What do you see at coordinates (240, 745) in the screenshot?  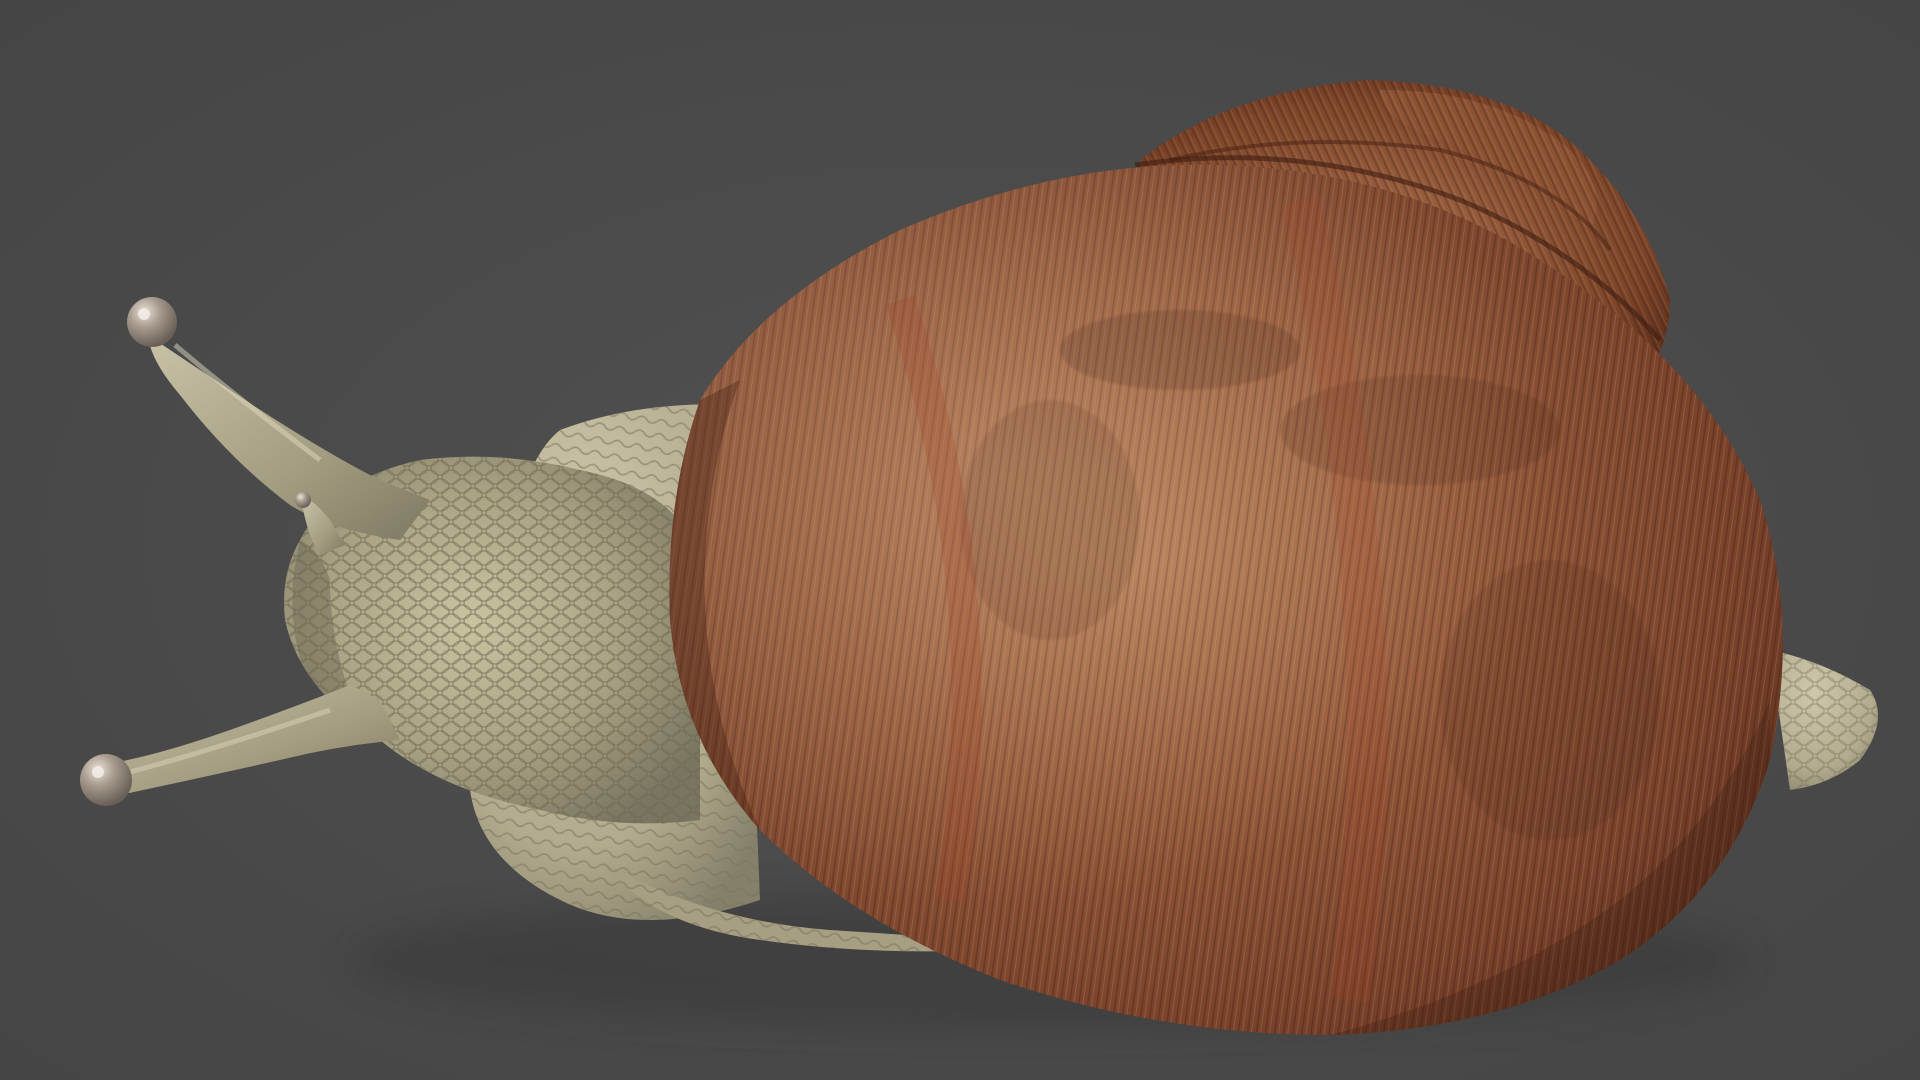 I see `lower-tentacle` at bounding box center [240, 745].